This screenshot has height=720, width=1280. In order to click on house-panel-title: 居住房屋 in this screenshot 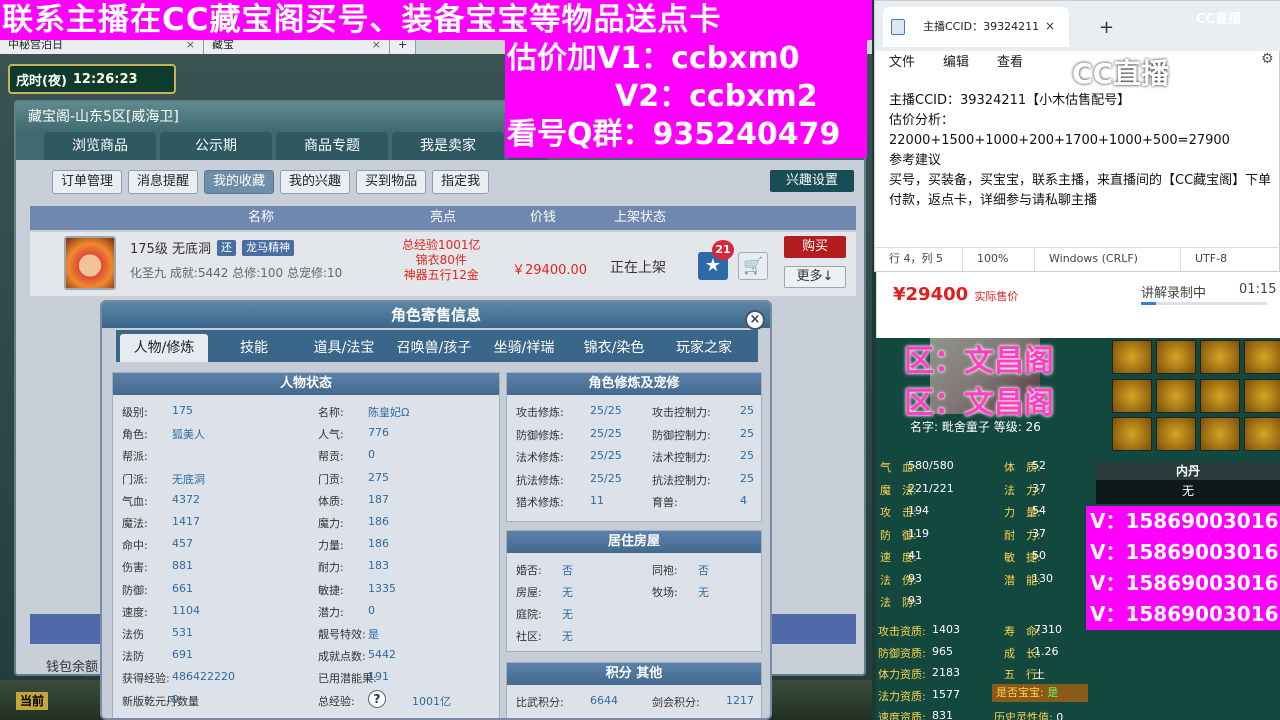, I will do `click(634, 542)`.